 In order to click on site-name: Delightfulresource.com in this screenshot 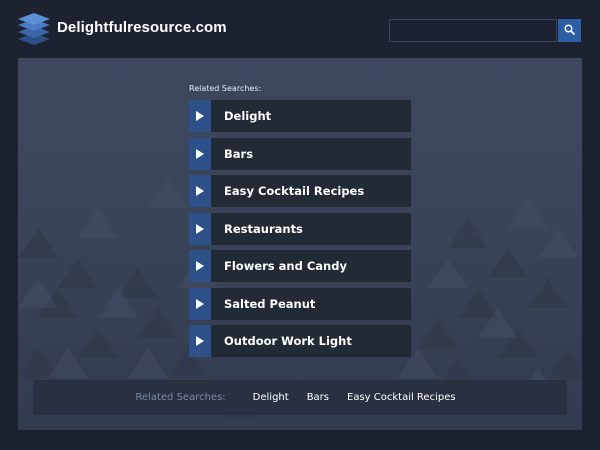, I will do `click(142, 27)`.